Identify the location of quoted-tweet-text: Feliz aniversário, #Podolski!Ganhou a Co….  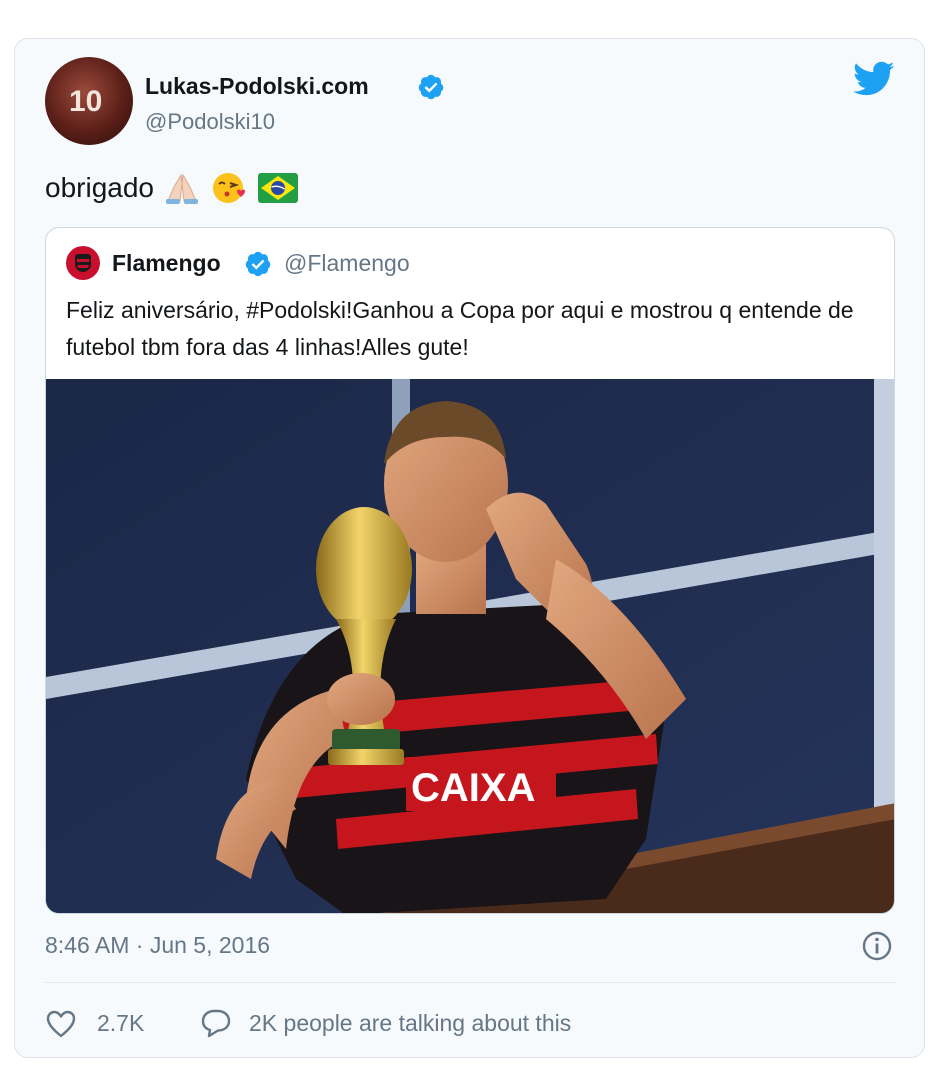
(460, 328).